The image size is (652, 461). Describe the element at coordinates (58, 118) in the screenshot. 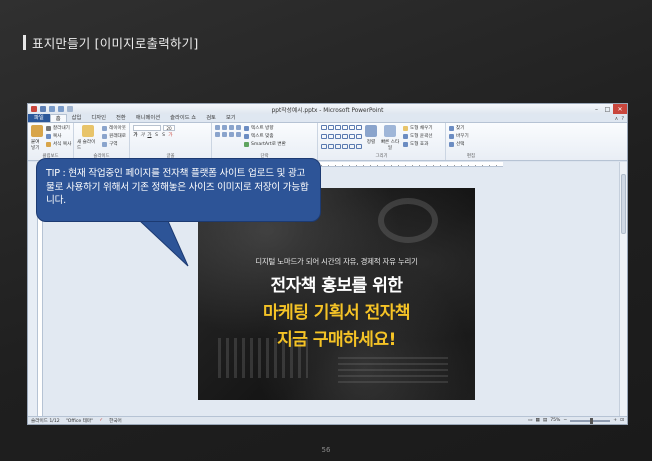

I see `tab-home: 홈` at that location.